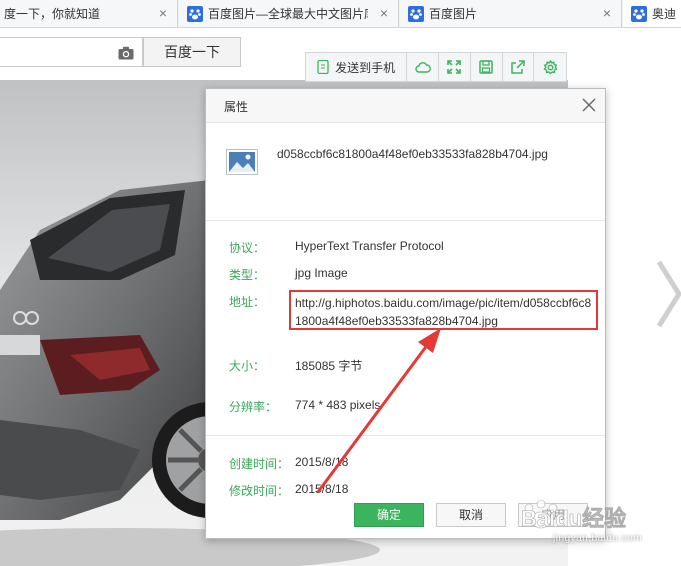 This screenshot has height=566, width=681. What do you see at coordinates (236, 107) in the screenshot?
I see `dialog-title: 属性` at bounding box center [236, 107].